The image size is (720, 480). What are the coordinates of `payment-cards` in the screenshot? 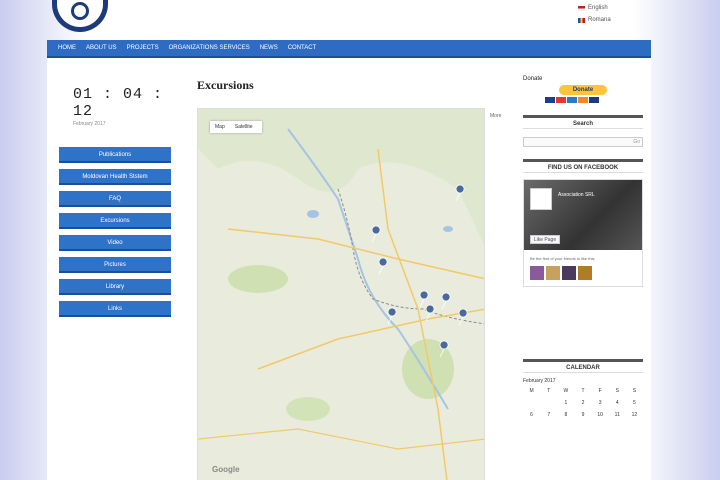 It's located at (594, 100).